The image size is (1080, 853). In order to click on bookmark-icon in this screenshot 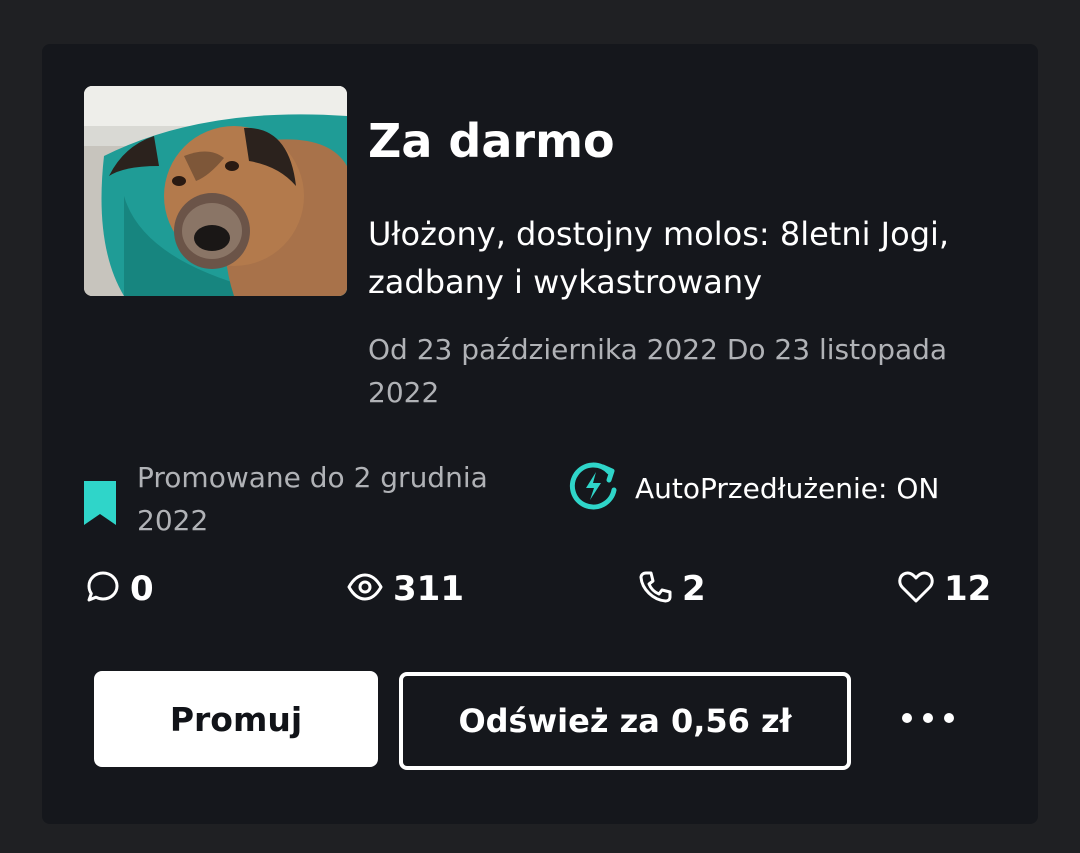, I will do `click(100, 505)`.